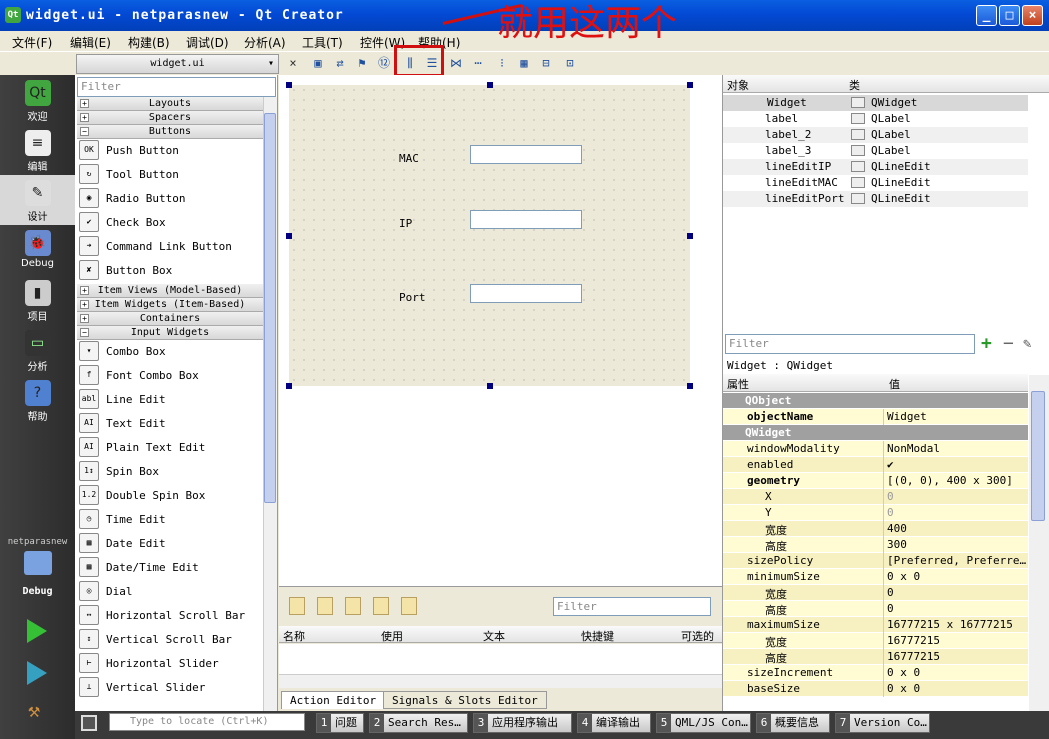 Image resolution: width=1049 pixels, height=739 pixels. Describe the element at coordinates (526, 293) in the screenshot. I see `line-edit-port` at that location.